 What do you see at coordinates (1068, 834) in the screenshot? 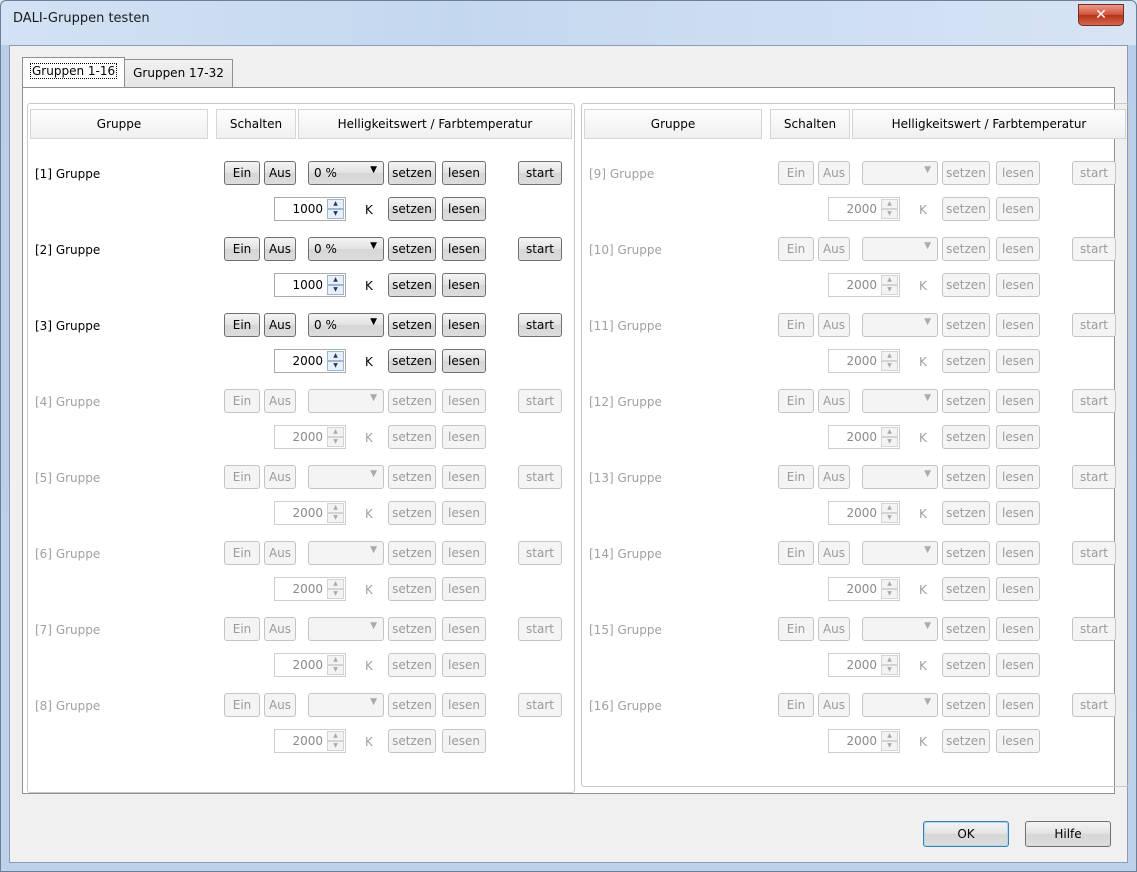
I see `help-button: Hilfe` at bounding box center [1068, 834].